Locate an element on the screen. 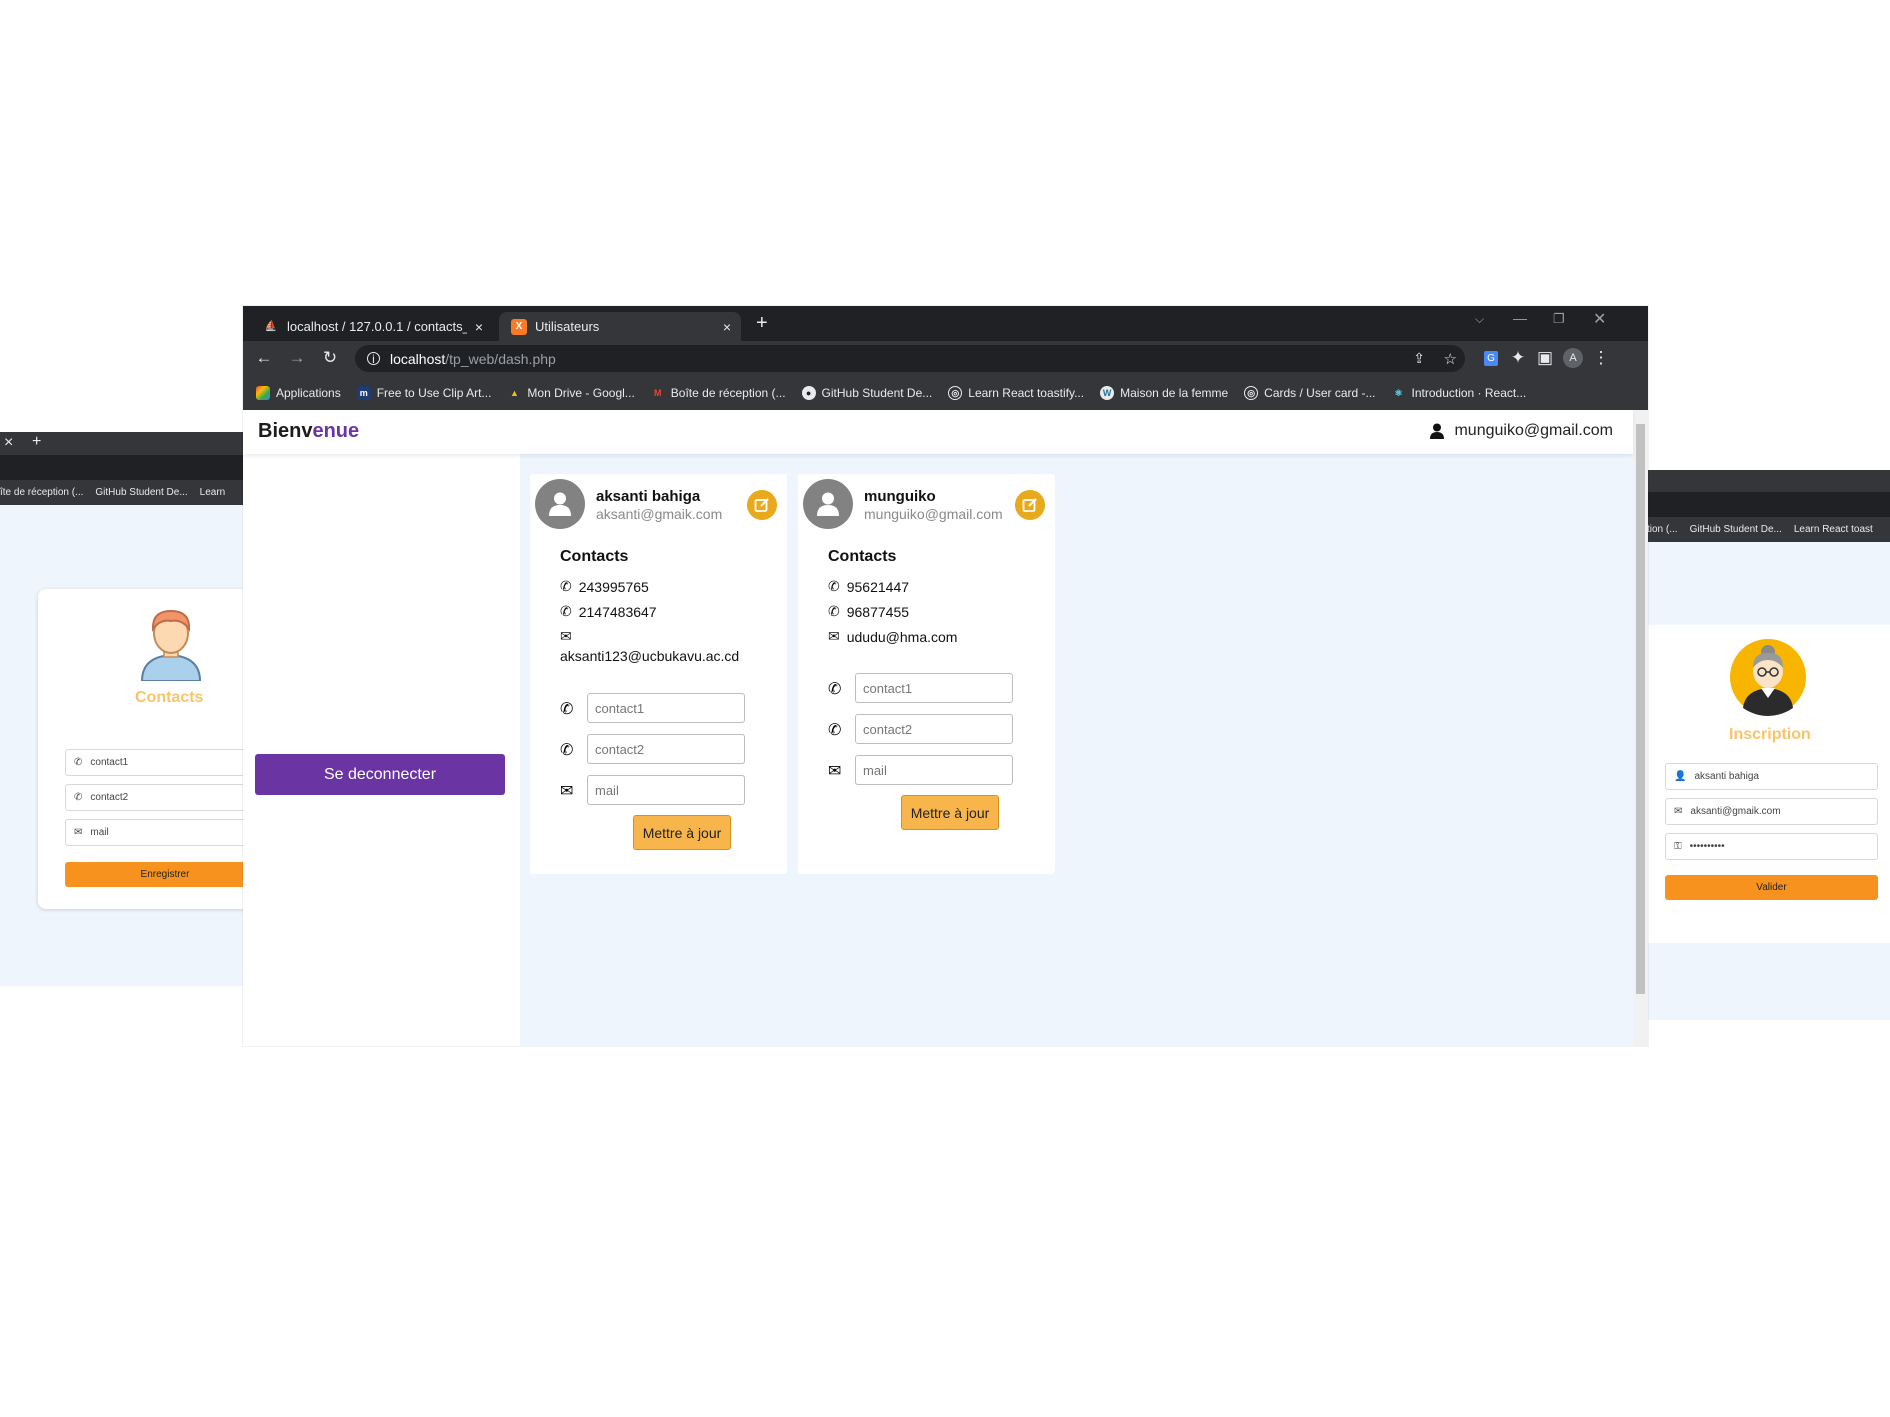 Image resolution: width=1890 pixels, height=1417 pixels. right-bookmark-learn: Learn React toast is located at coordinates (1833, 529).